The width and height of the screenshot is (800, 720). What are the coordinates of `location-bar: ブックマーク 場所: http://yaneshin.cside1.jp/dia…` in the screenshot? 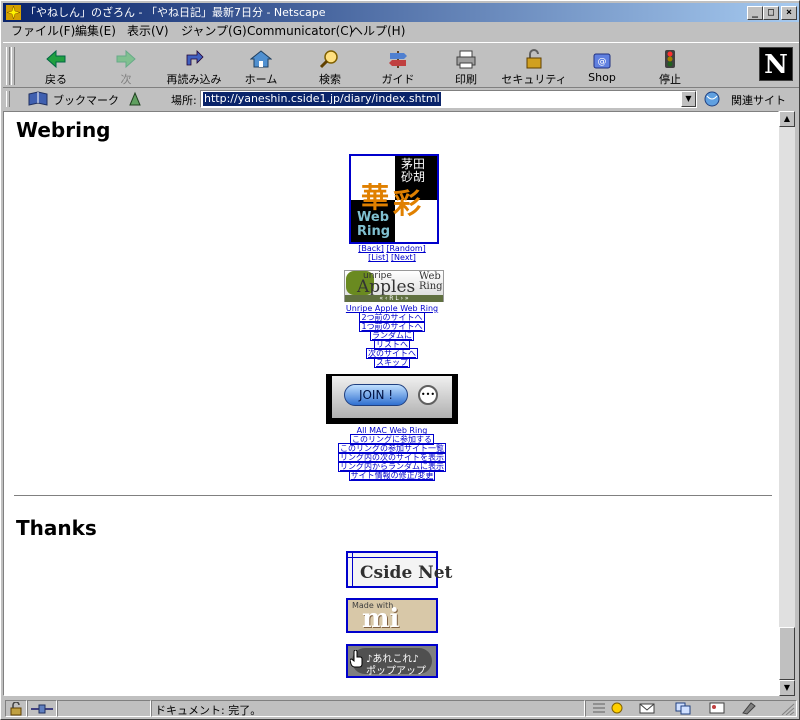 It's located at (401, 99).